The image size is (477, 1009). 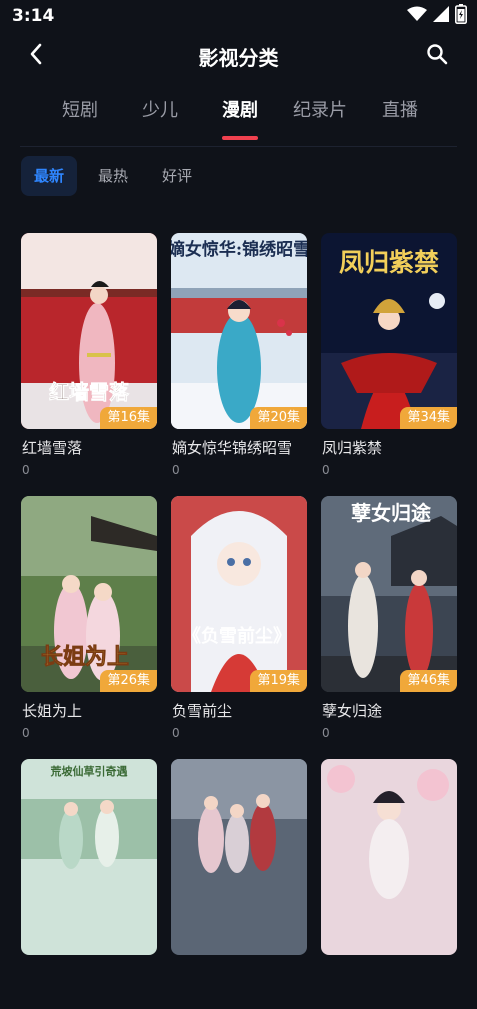 What do you see at coordinates (391, 513) in the screenshot?
I see `poster-text: 孽女归途` at bounding box center [391, 513].